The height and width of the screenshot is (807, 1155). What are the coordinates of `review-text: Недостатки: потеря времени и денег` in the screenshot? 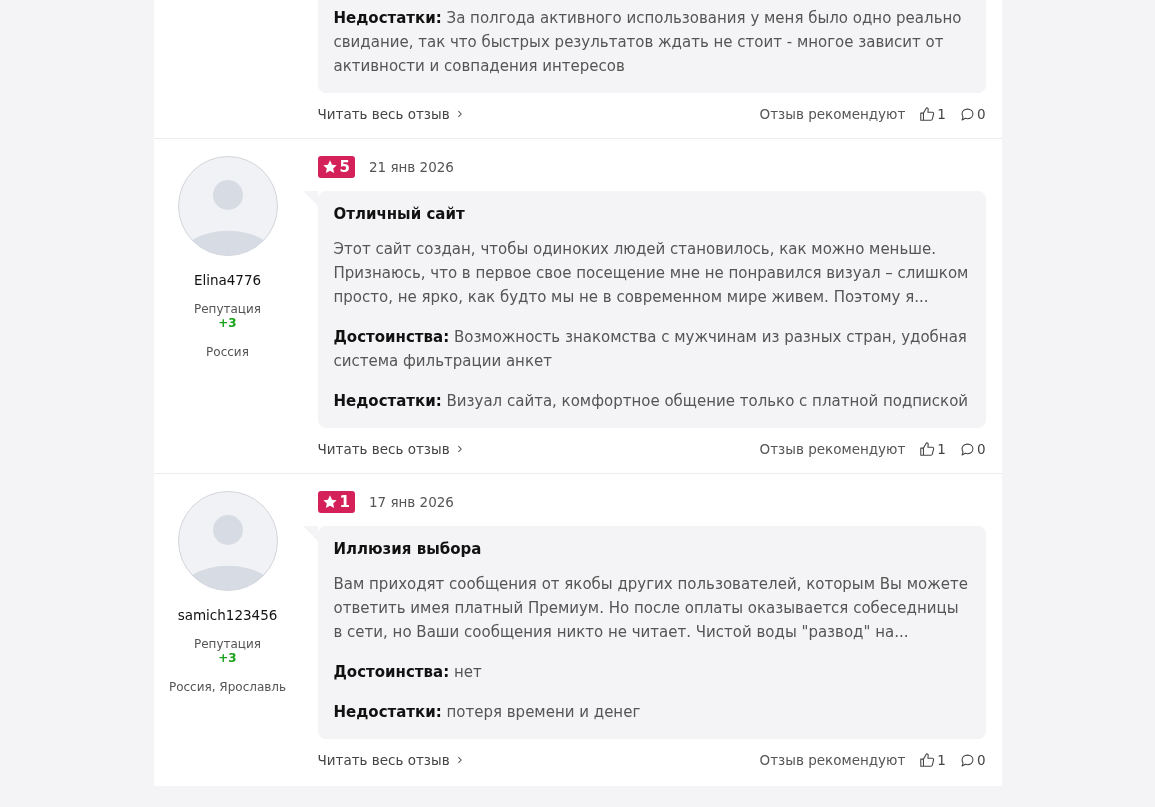 It's located at (487, 712).